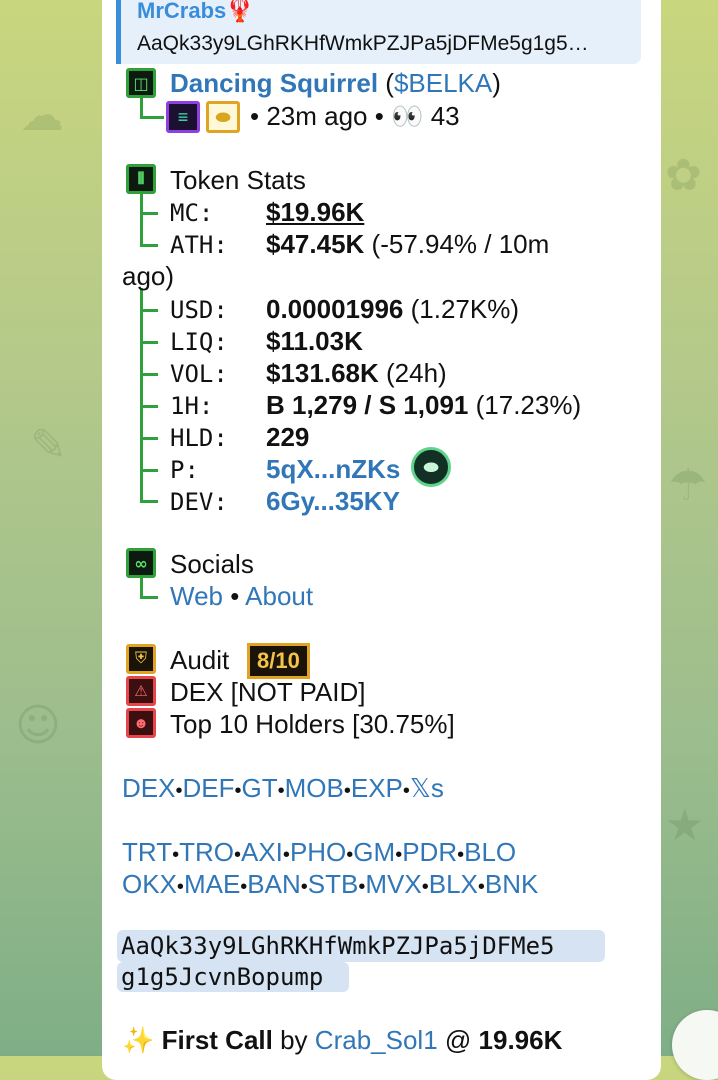 This screenshot has height=1080, width=718. Describe the element at coordinates (149, 884) in the screenshot. I see `quick-link: OKX` at that location.